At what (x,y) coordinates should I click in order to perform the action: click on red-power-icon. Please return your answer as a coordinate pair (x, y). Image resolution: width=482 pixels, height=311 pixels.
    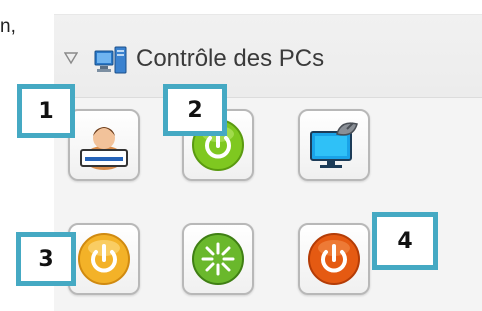
    Looking at the image, I should click on (334, 259).